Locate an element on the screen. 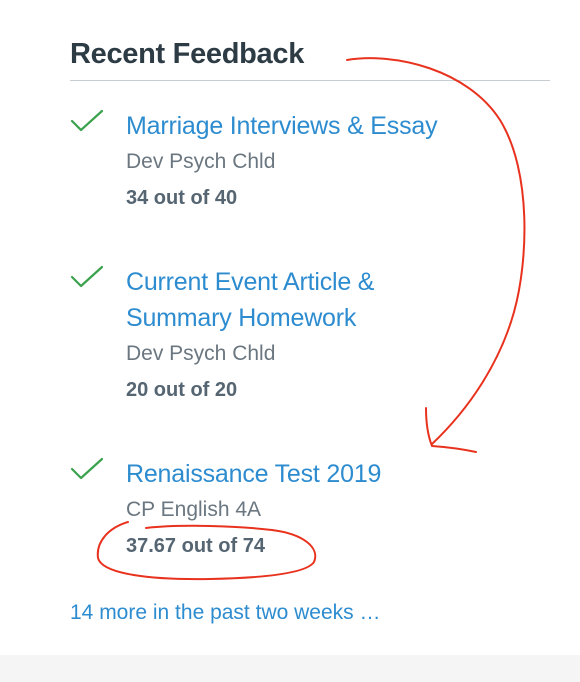 The width and height of the screenshot is (580, 682). feedback-item-title-link: Current Event Article & Summary Homework is located at coordinates (336, 300).